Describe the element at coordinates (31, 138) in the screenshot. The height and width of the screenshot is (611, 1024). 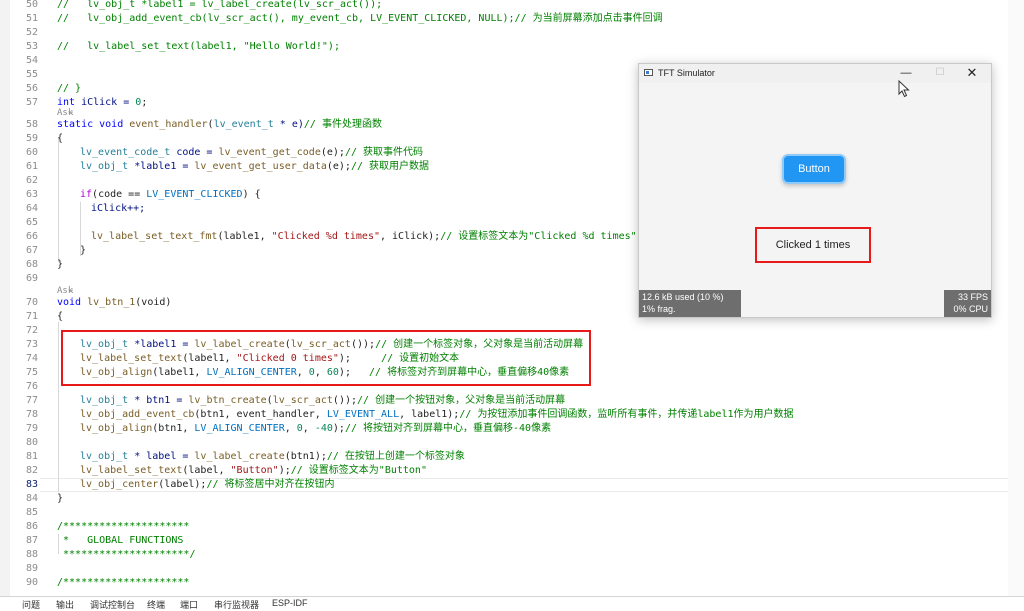
I see `line-number: 59` at that location.